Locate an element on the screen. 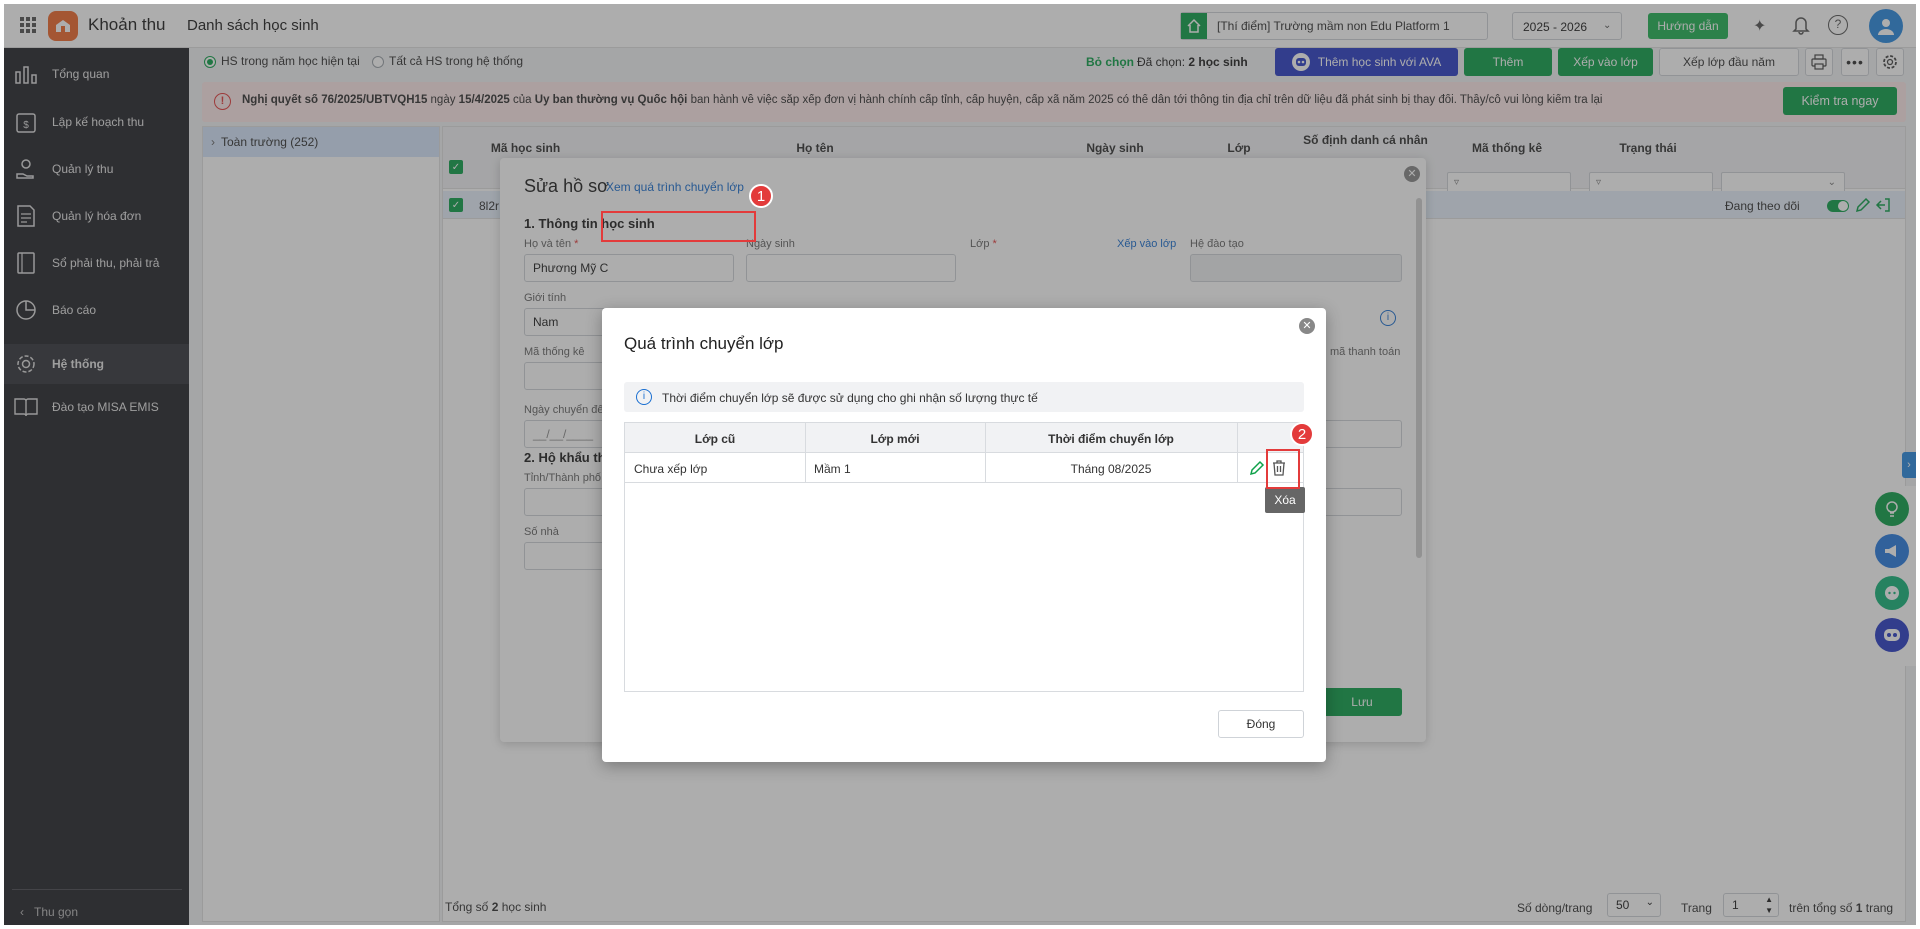 The width and height of the screenshot is (1920, 929). delete-tooltip: Xóa is located at coordinates (1285, 500).